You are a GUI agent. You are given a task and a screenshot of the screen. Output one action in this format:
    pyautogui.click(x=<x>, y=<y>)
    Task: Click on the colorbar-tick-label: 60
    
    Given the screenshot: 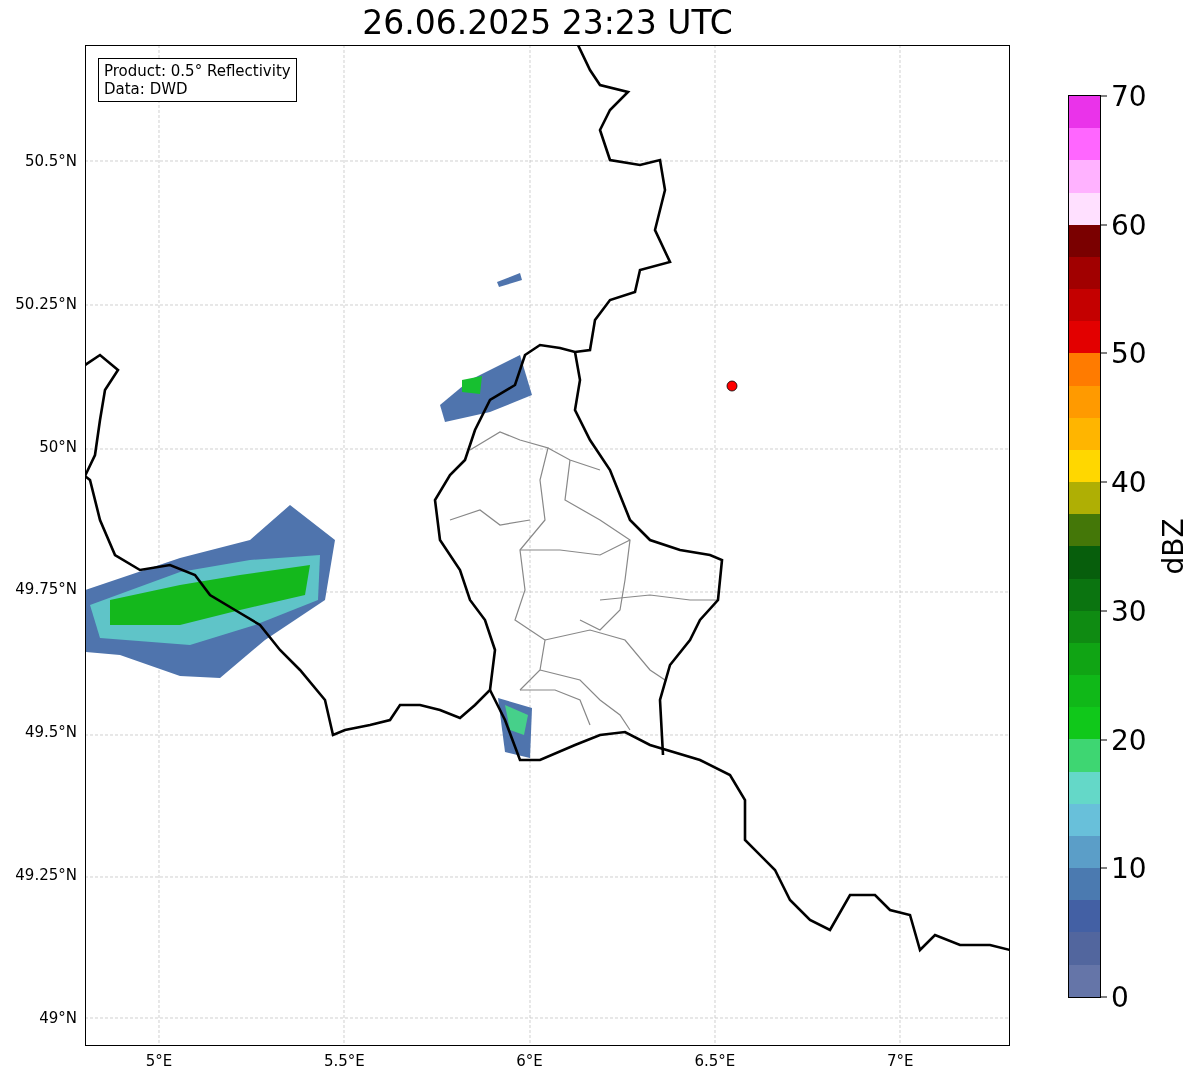 What is the action you would take?
    pyautogui.click(x=1124, y=225)
    